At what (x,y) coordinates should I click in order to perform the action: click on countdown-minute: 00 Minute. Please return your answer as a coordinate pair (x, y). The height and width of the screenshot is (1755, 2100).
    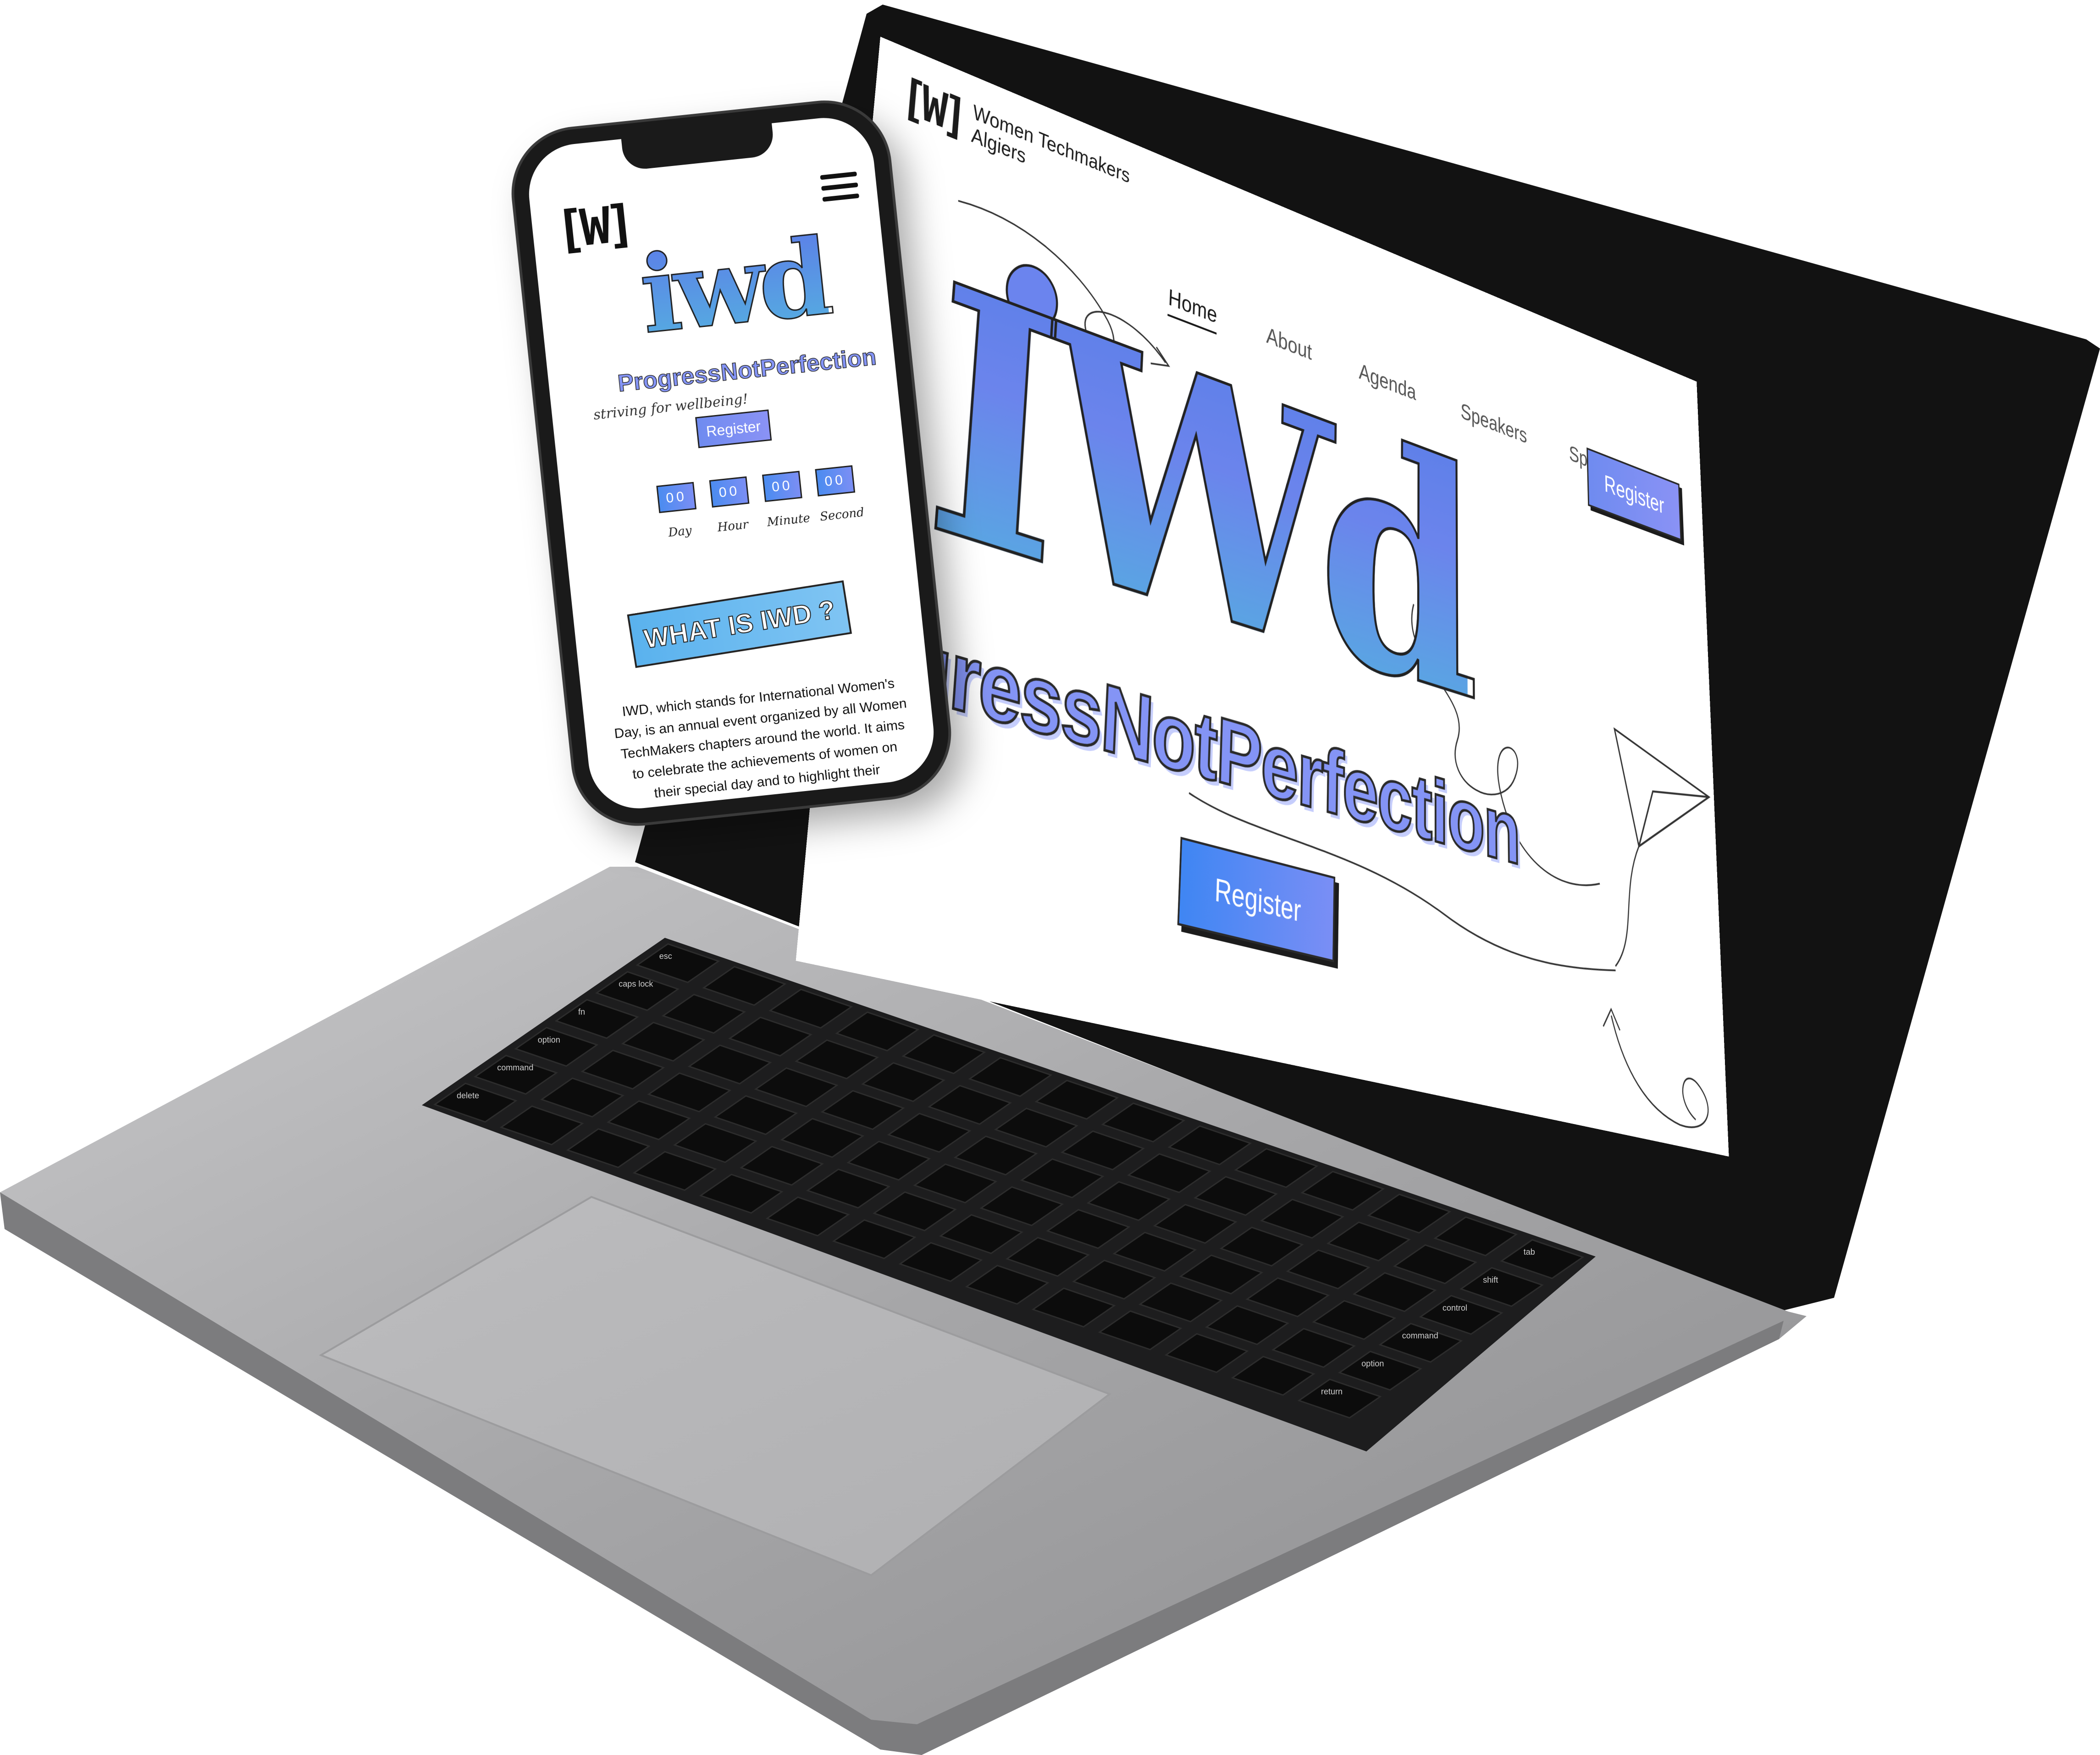
    Looking at the image, I should click on (783, 500).